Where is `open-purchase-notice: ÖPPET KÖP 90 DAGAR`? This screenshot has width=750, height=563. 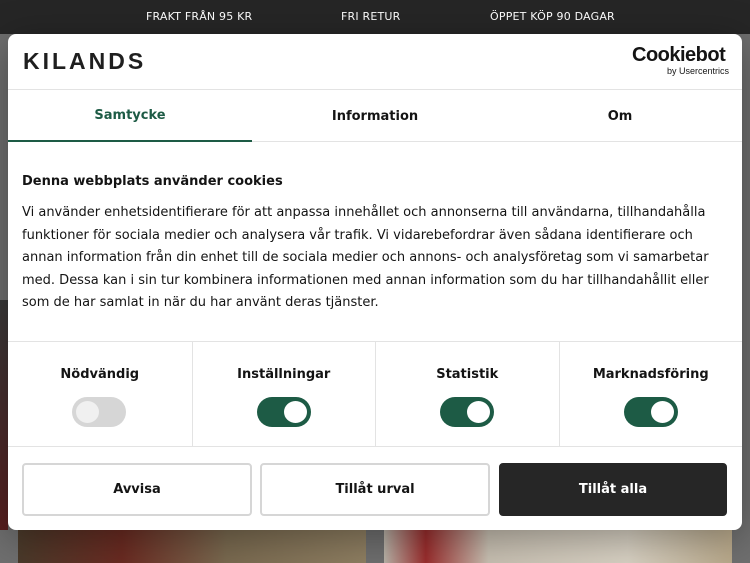
open-purchase-notice: ÖPPET KÖP 90 DAGAR is located at coordinates (552, 16).